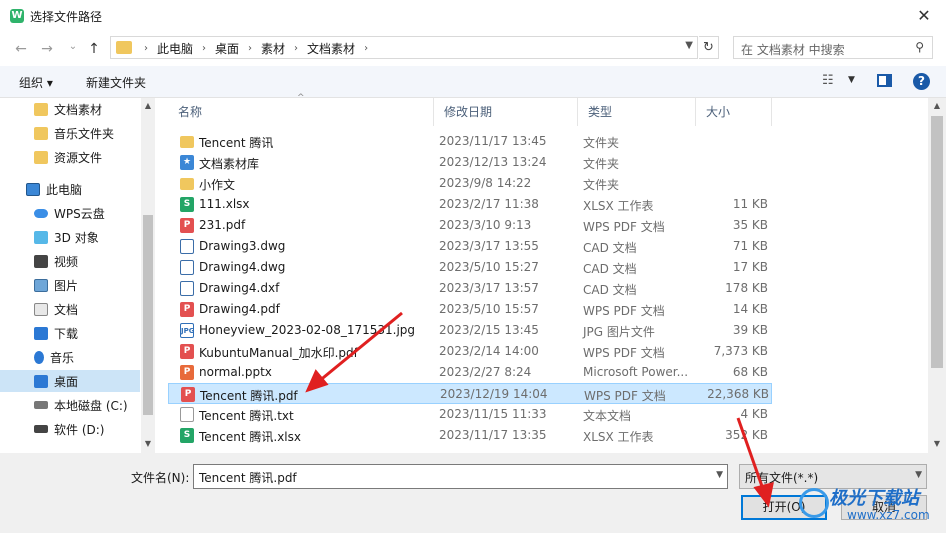  I want to click on up-arrow-icon: ↑, so click(94, 49).